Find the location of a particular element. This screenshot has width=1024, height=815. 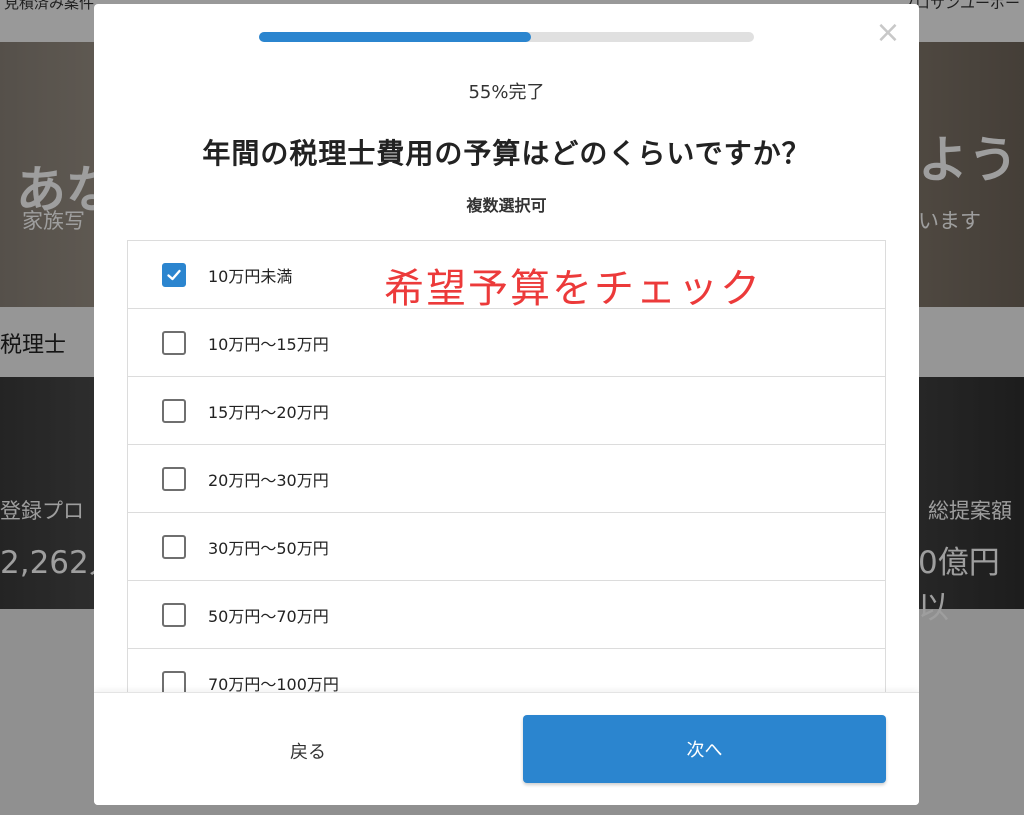

budget-option-label: 15万円〜20万円 is located at coordinates (268, 412).